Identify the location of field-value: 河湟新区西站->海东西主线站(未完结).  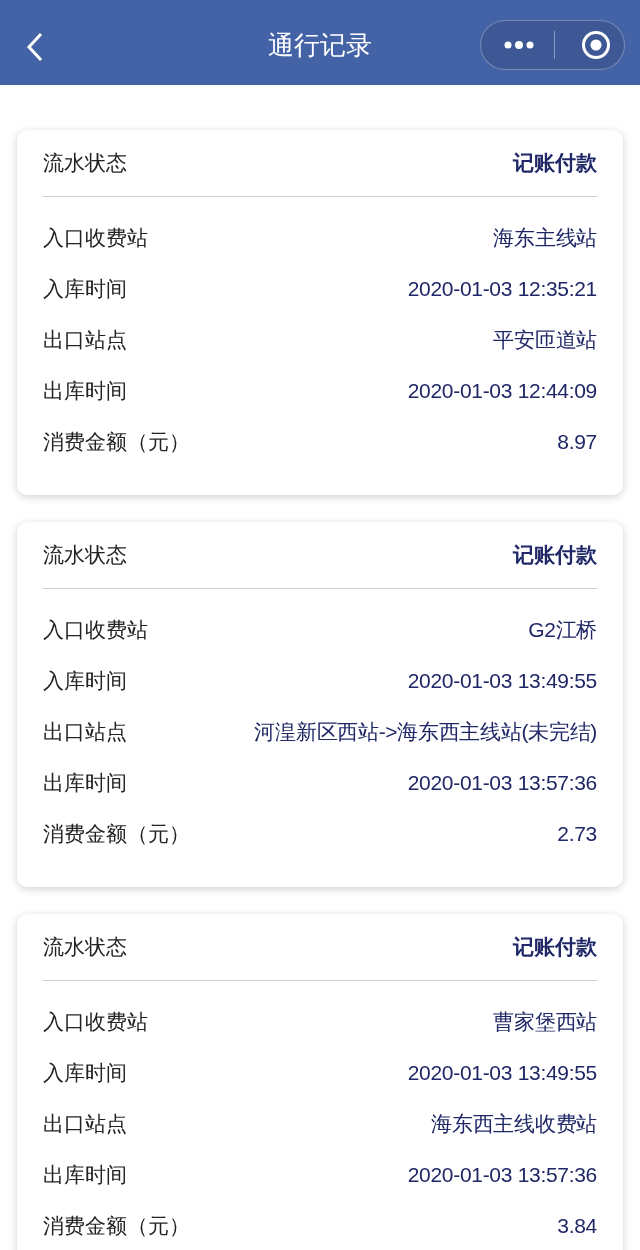
(425, 731).